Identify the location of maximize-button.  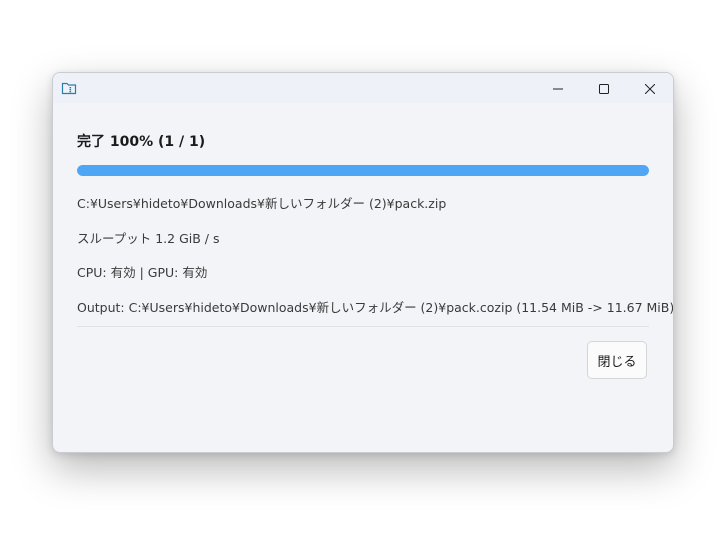
(604, 88).